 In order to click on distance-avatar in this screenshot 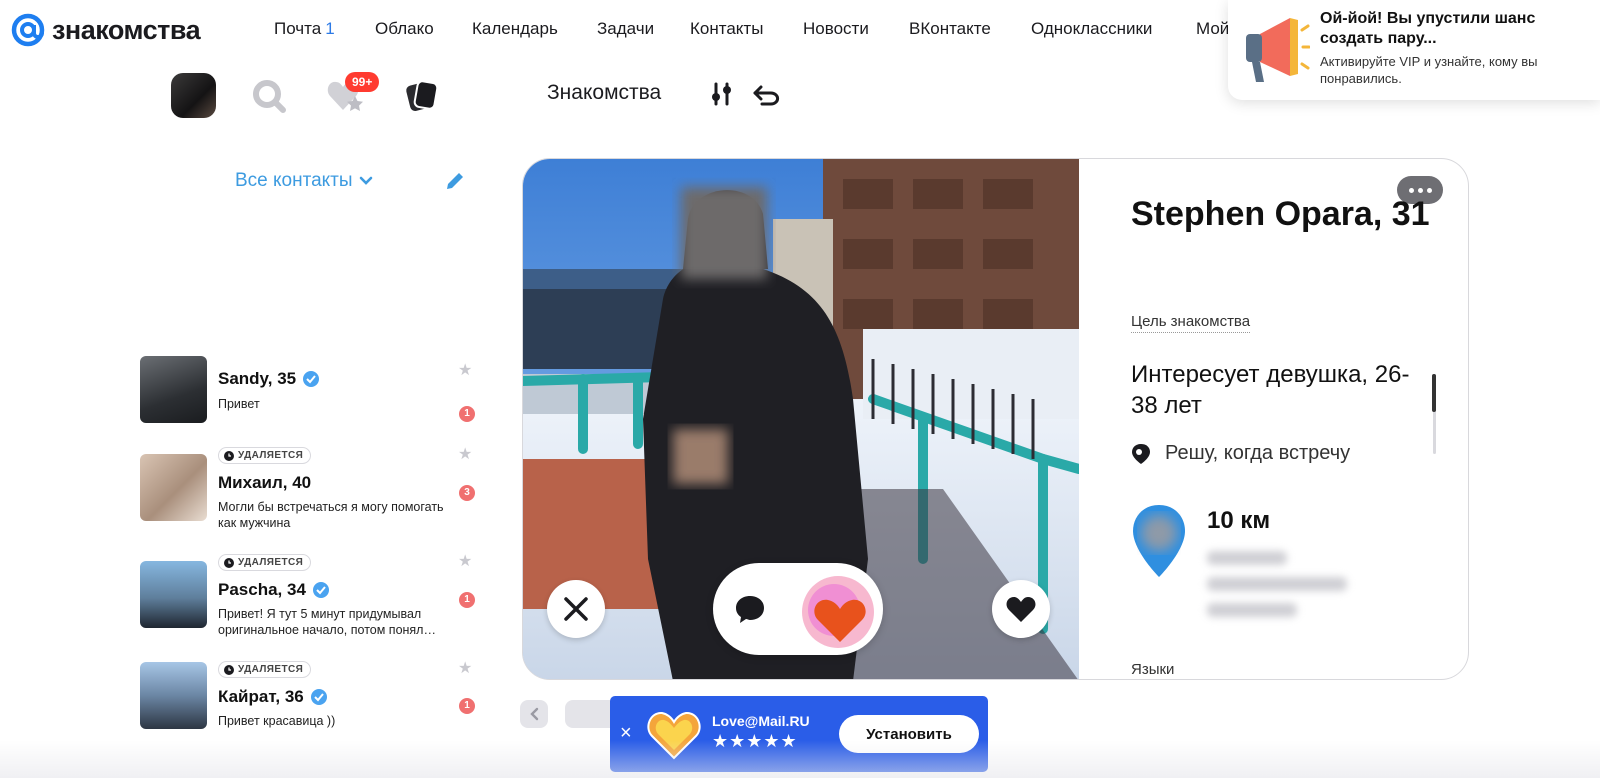, I will do `click(1159, 541)`.